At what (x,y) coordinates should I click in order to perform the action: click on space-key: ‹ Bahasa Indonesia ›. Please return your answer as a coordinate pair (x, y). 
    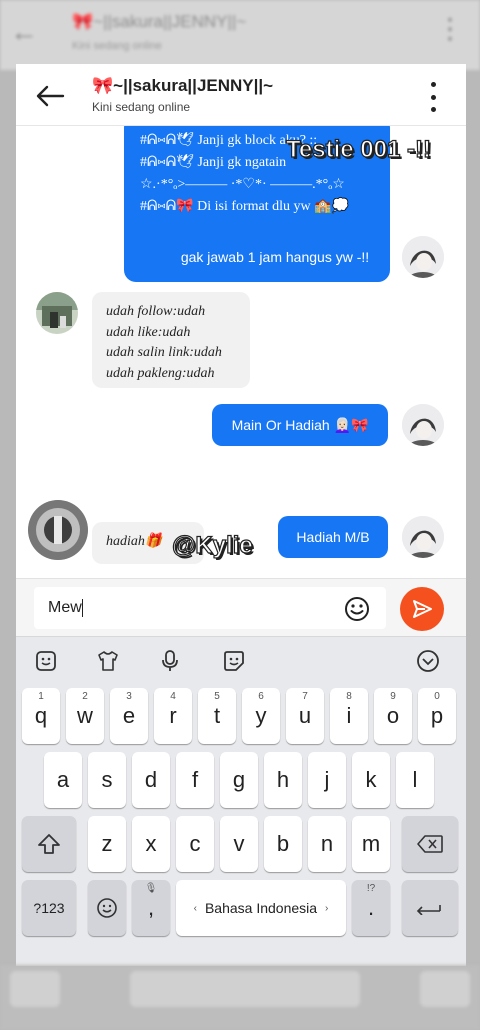
    Looking at the image, I should click on (261, 908).